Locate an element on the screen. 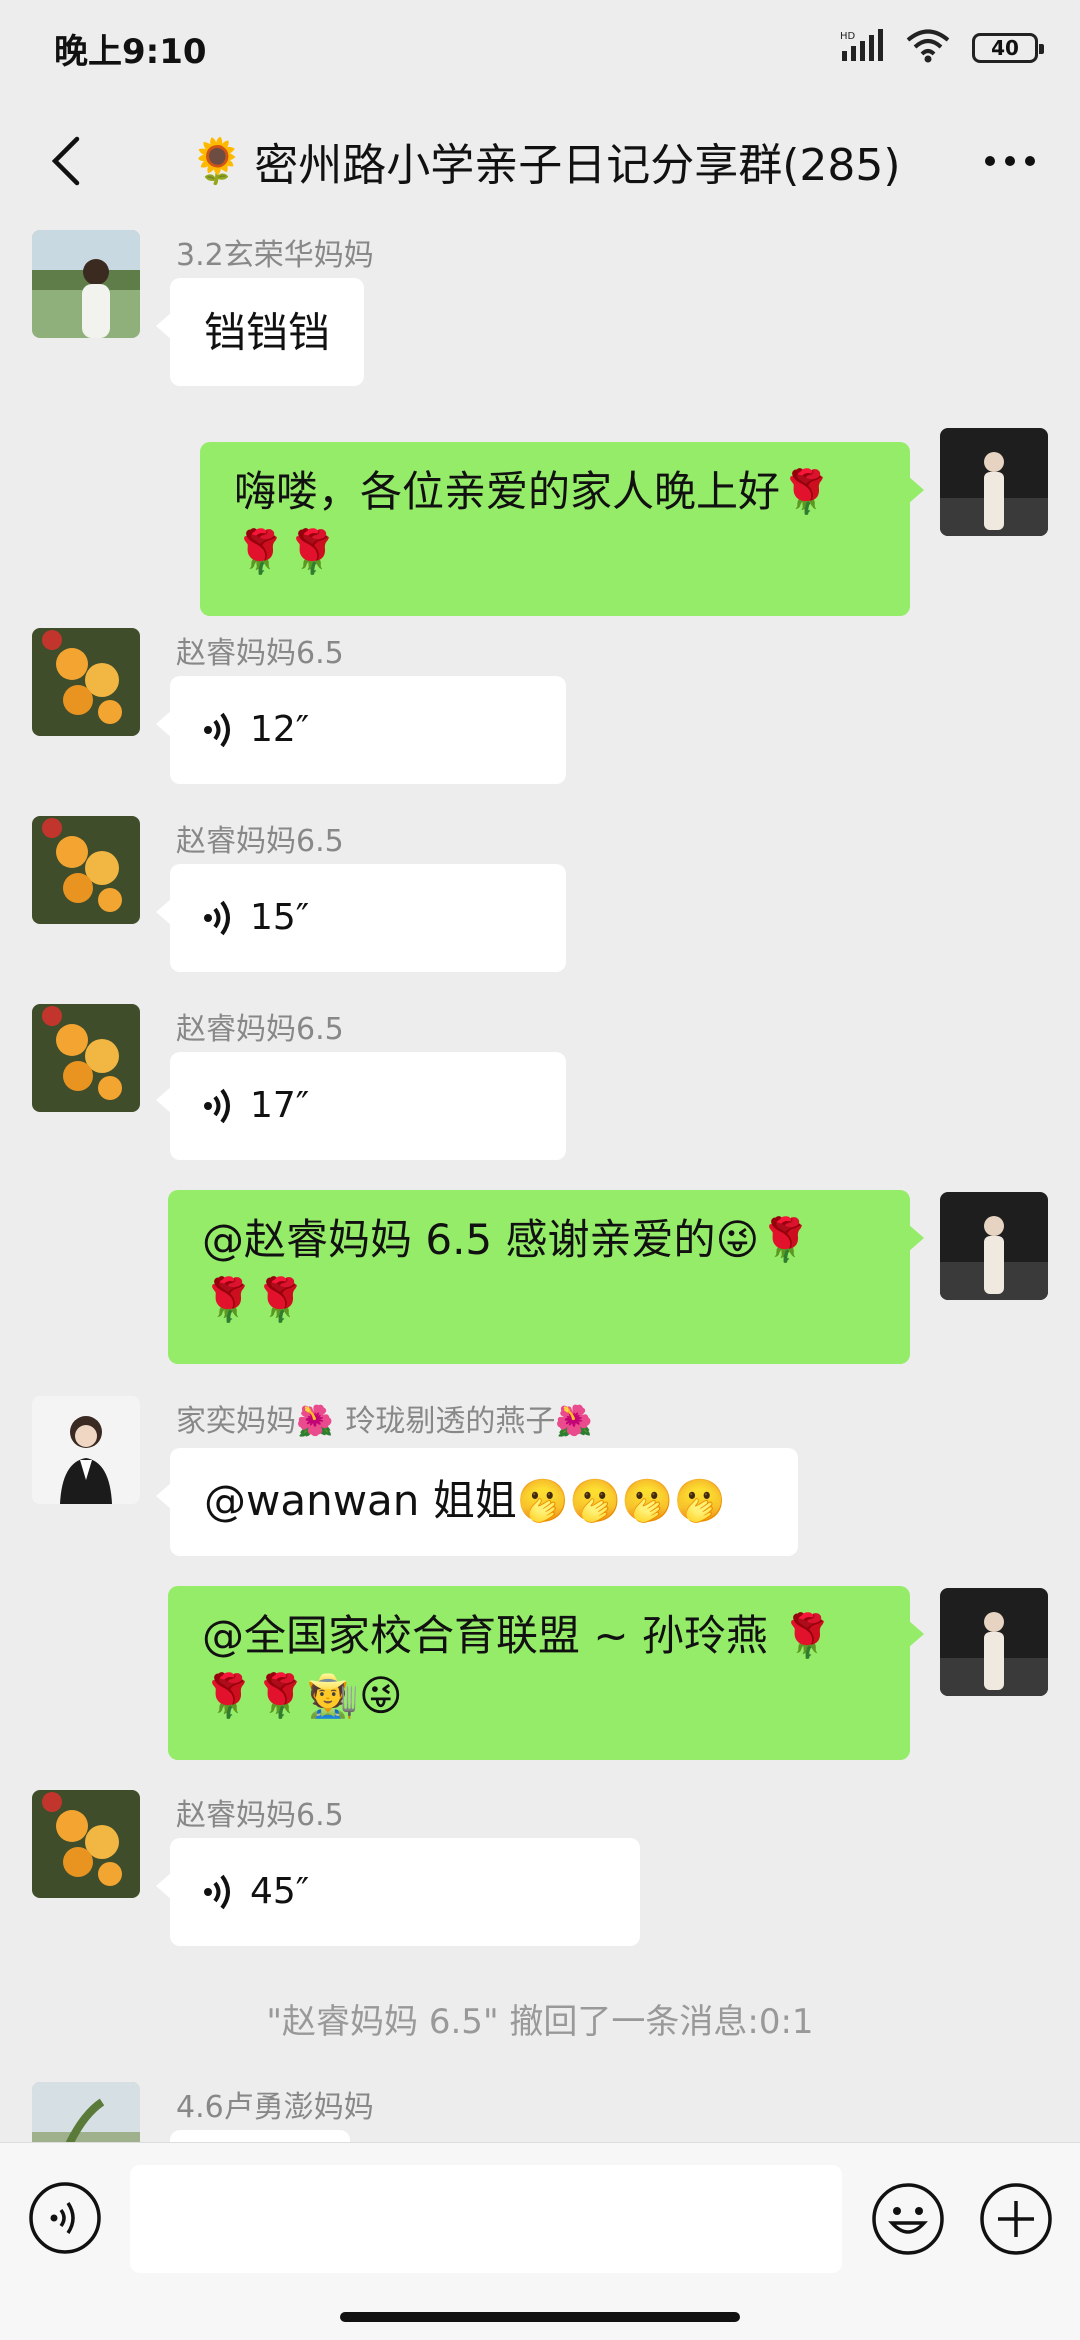 Image resolution: width=1080 pixels, height=2340 pixels. message-text: 铛铛铛 is located at coordinates (267, 332).